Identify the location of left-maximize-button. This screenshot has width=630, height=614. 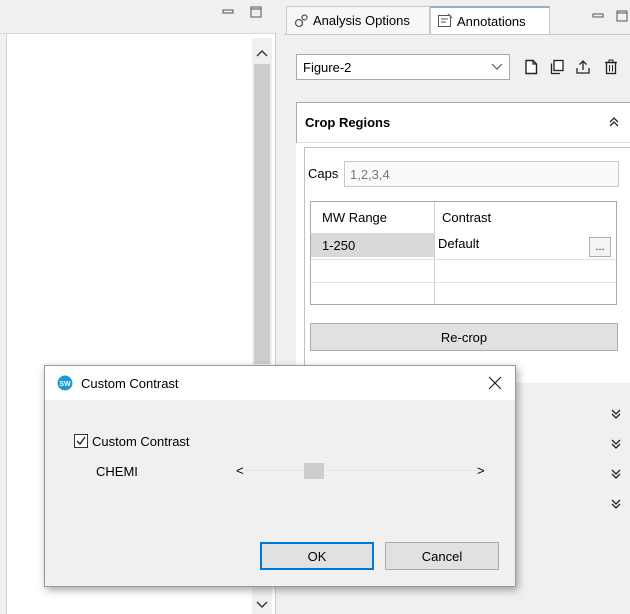
(256, 13).